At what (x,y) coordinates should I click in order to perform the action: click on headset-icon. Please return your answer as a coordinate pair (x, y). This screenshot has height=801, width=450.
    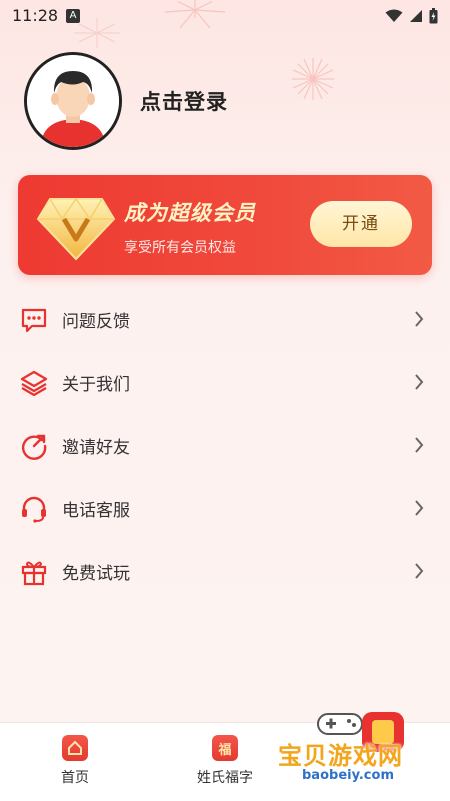
    Looking at the image, I should click on (34, 509).